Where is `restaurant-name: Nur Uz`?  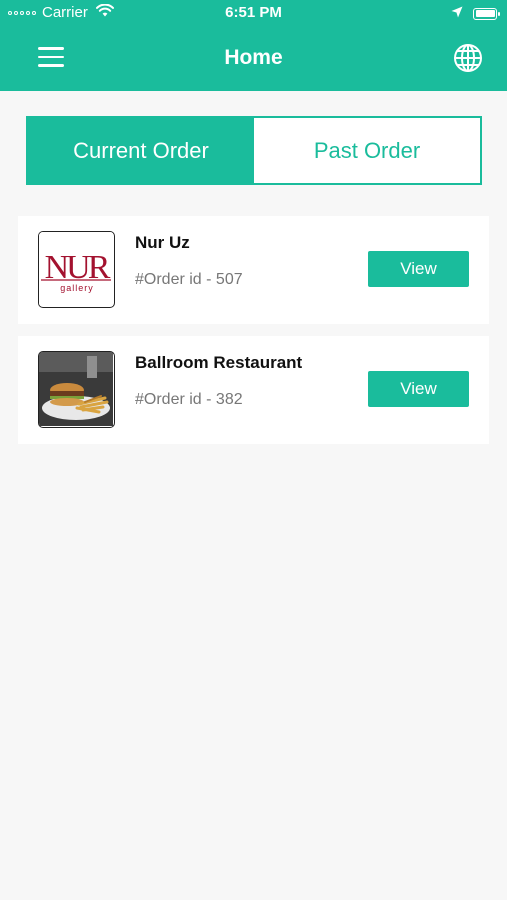
restaurant-name: Nur Uz is located at coordinates (162, 242).